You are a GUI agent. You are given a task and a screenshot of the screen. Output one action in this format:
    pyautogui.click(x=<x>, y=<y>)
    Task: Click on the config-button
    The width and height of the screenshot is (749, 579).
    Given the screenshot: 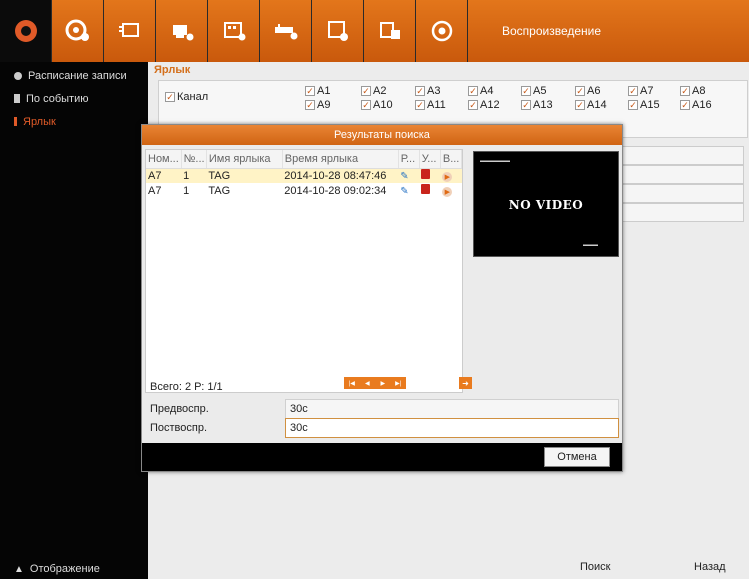 What is the action you would take?
    pyautogui.click(x=338, y=31)
    